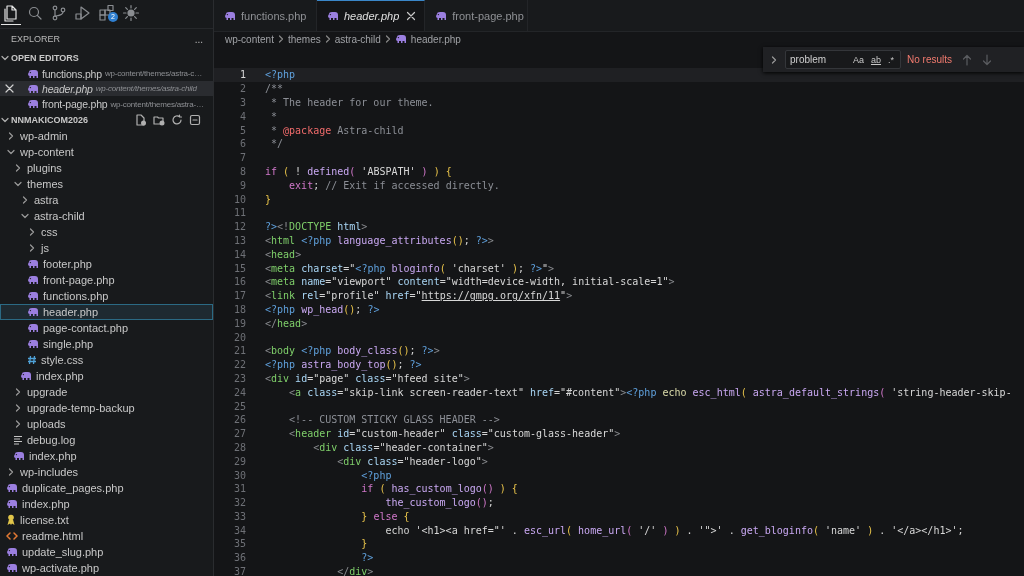 This screenshot has width=1024, height=576. Describe the element at coordinates (11, 13) in the screenshot. I see `files-icon` at that location.